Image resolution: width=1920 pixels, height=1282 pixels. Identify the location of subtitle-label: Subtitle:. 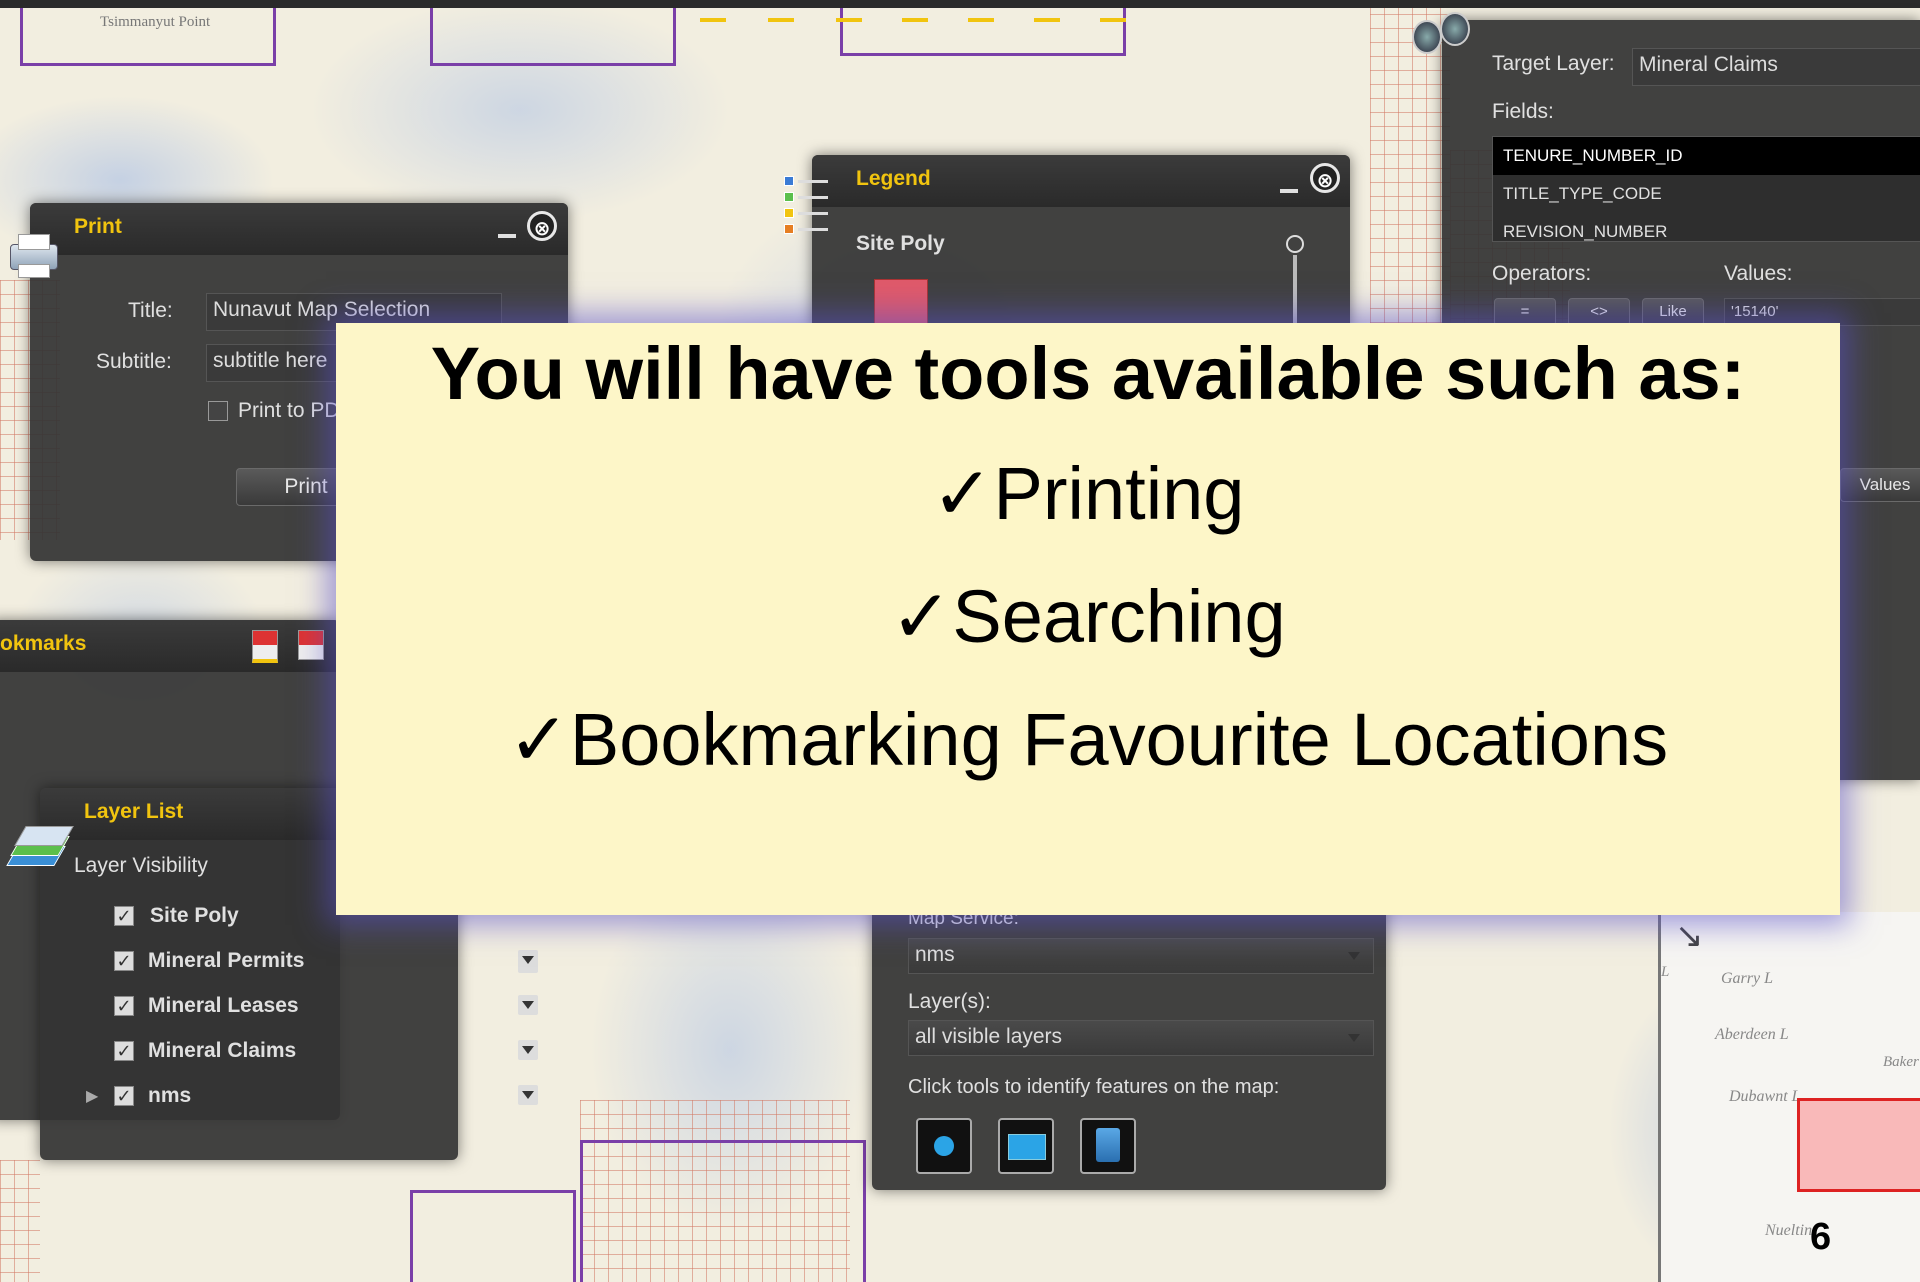
(134, 361).